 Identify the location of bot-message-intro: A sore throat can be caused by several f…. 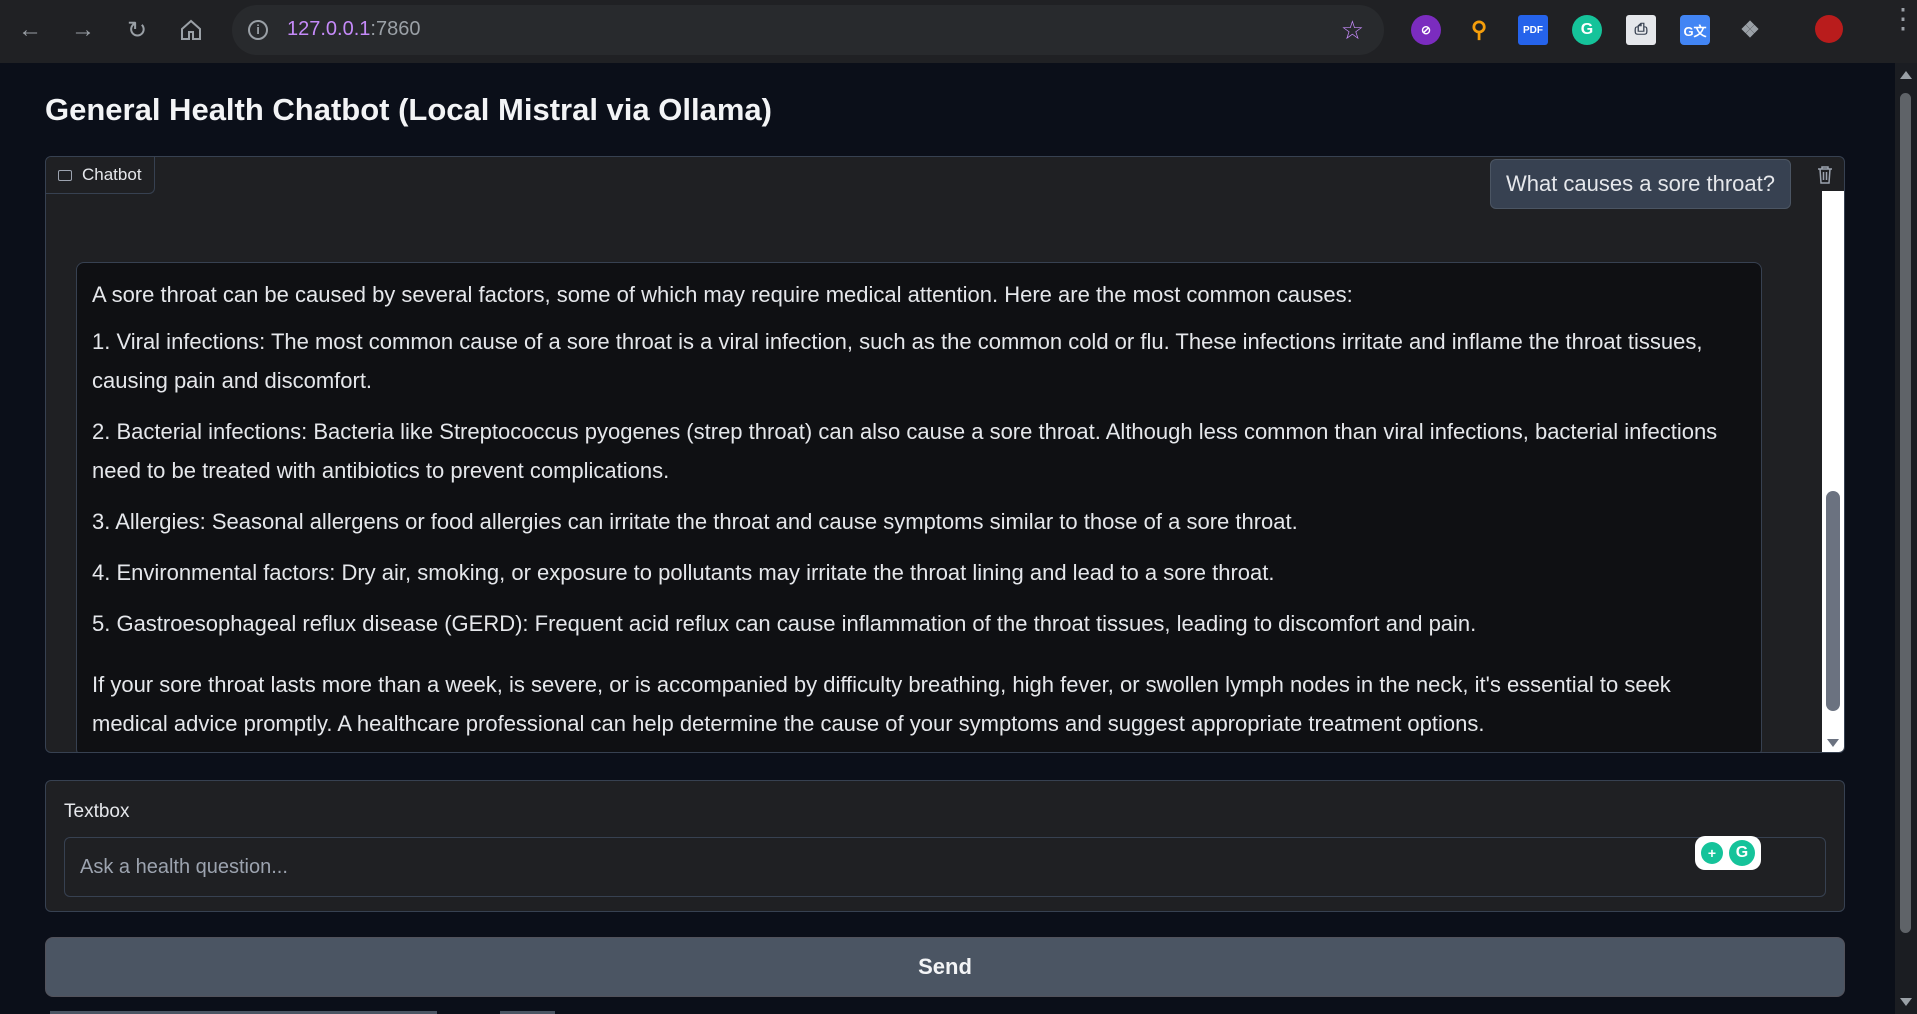
(722, 294).